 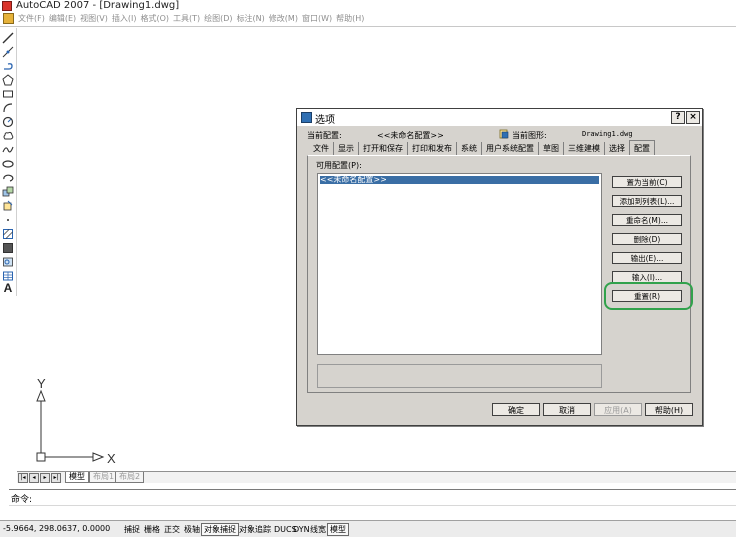 I want to click on tab-layout1: 布局1, so click(x=104, y=477).